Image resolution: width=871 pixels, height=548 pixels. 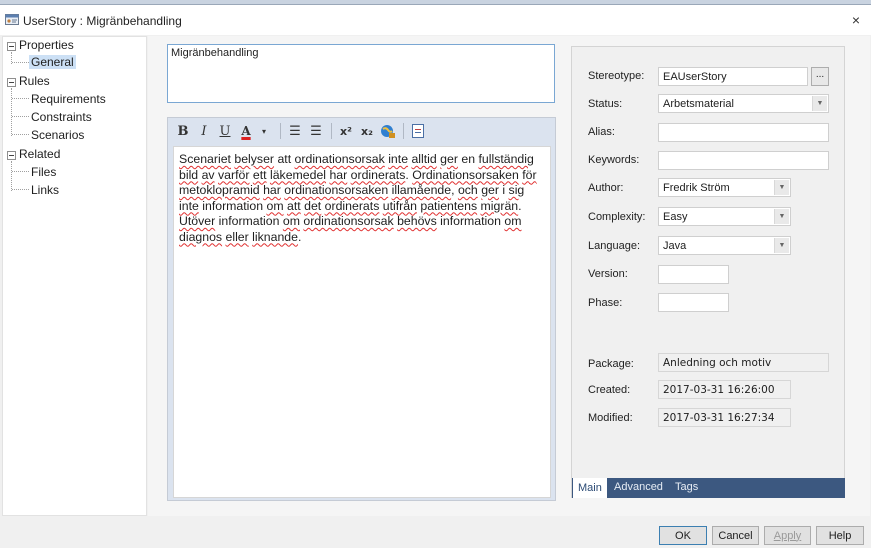 What do you see at coordinates (367, 131) in the screenshot?
I see `subscript-button: x₂` at bounding box center [367, 131].